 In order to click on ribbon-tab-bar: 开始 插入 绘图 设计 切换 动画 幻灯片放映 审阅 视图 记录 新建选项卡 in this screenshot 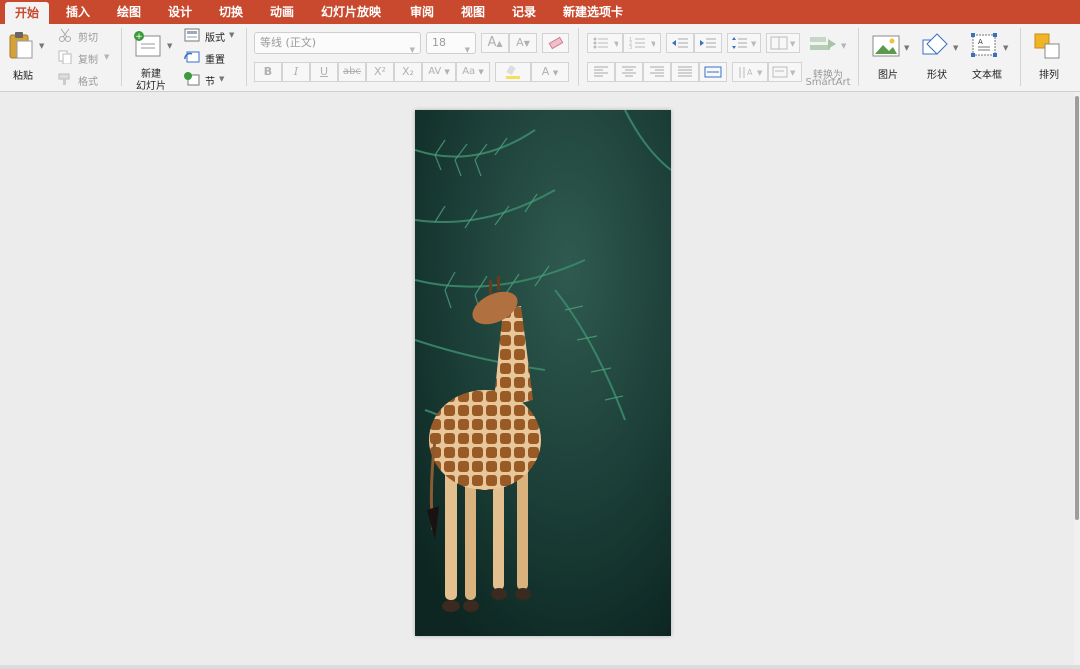, I will do `click(540, 12)`.